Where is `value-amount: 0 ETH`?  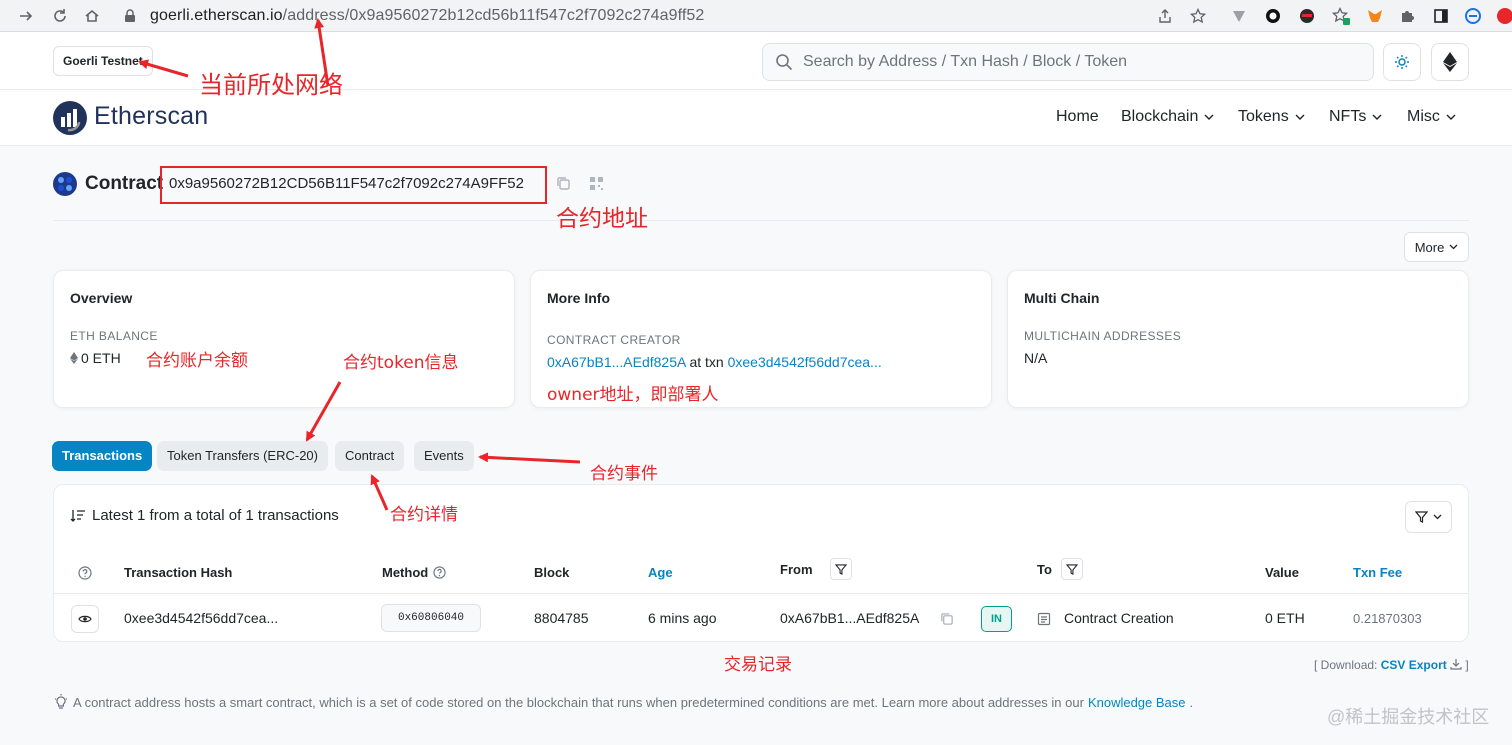 value-amount: 0 ETH is located at coordinates (1285, 618).